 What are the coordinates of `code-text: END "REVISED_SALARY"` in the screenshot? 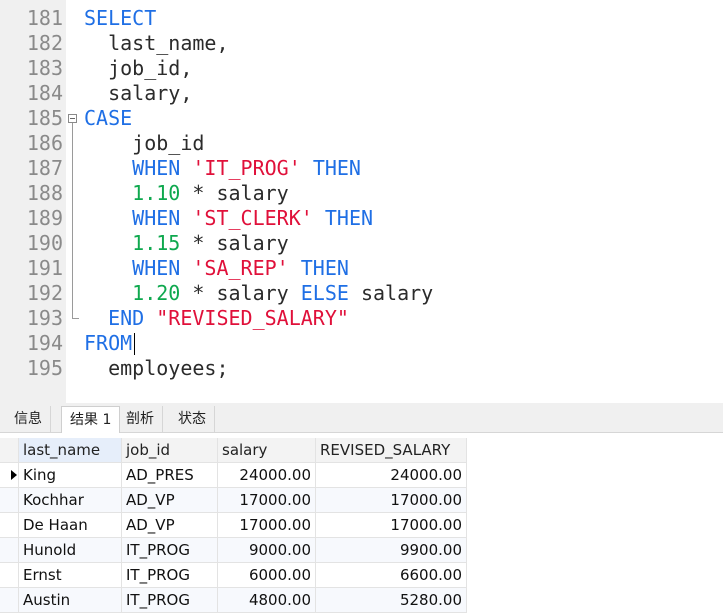 It's located at (216, 318).